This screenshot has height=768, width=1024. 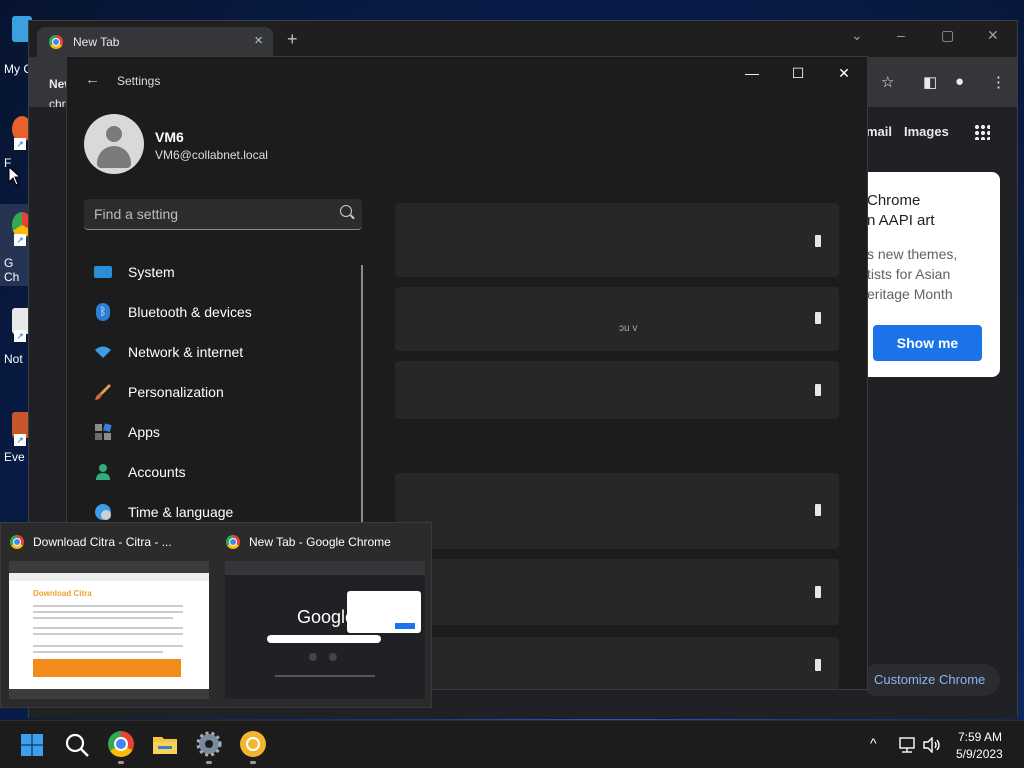 I want to click on nav-item-label: Time & language, so click(x=181, y=512).